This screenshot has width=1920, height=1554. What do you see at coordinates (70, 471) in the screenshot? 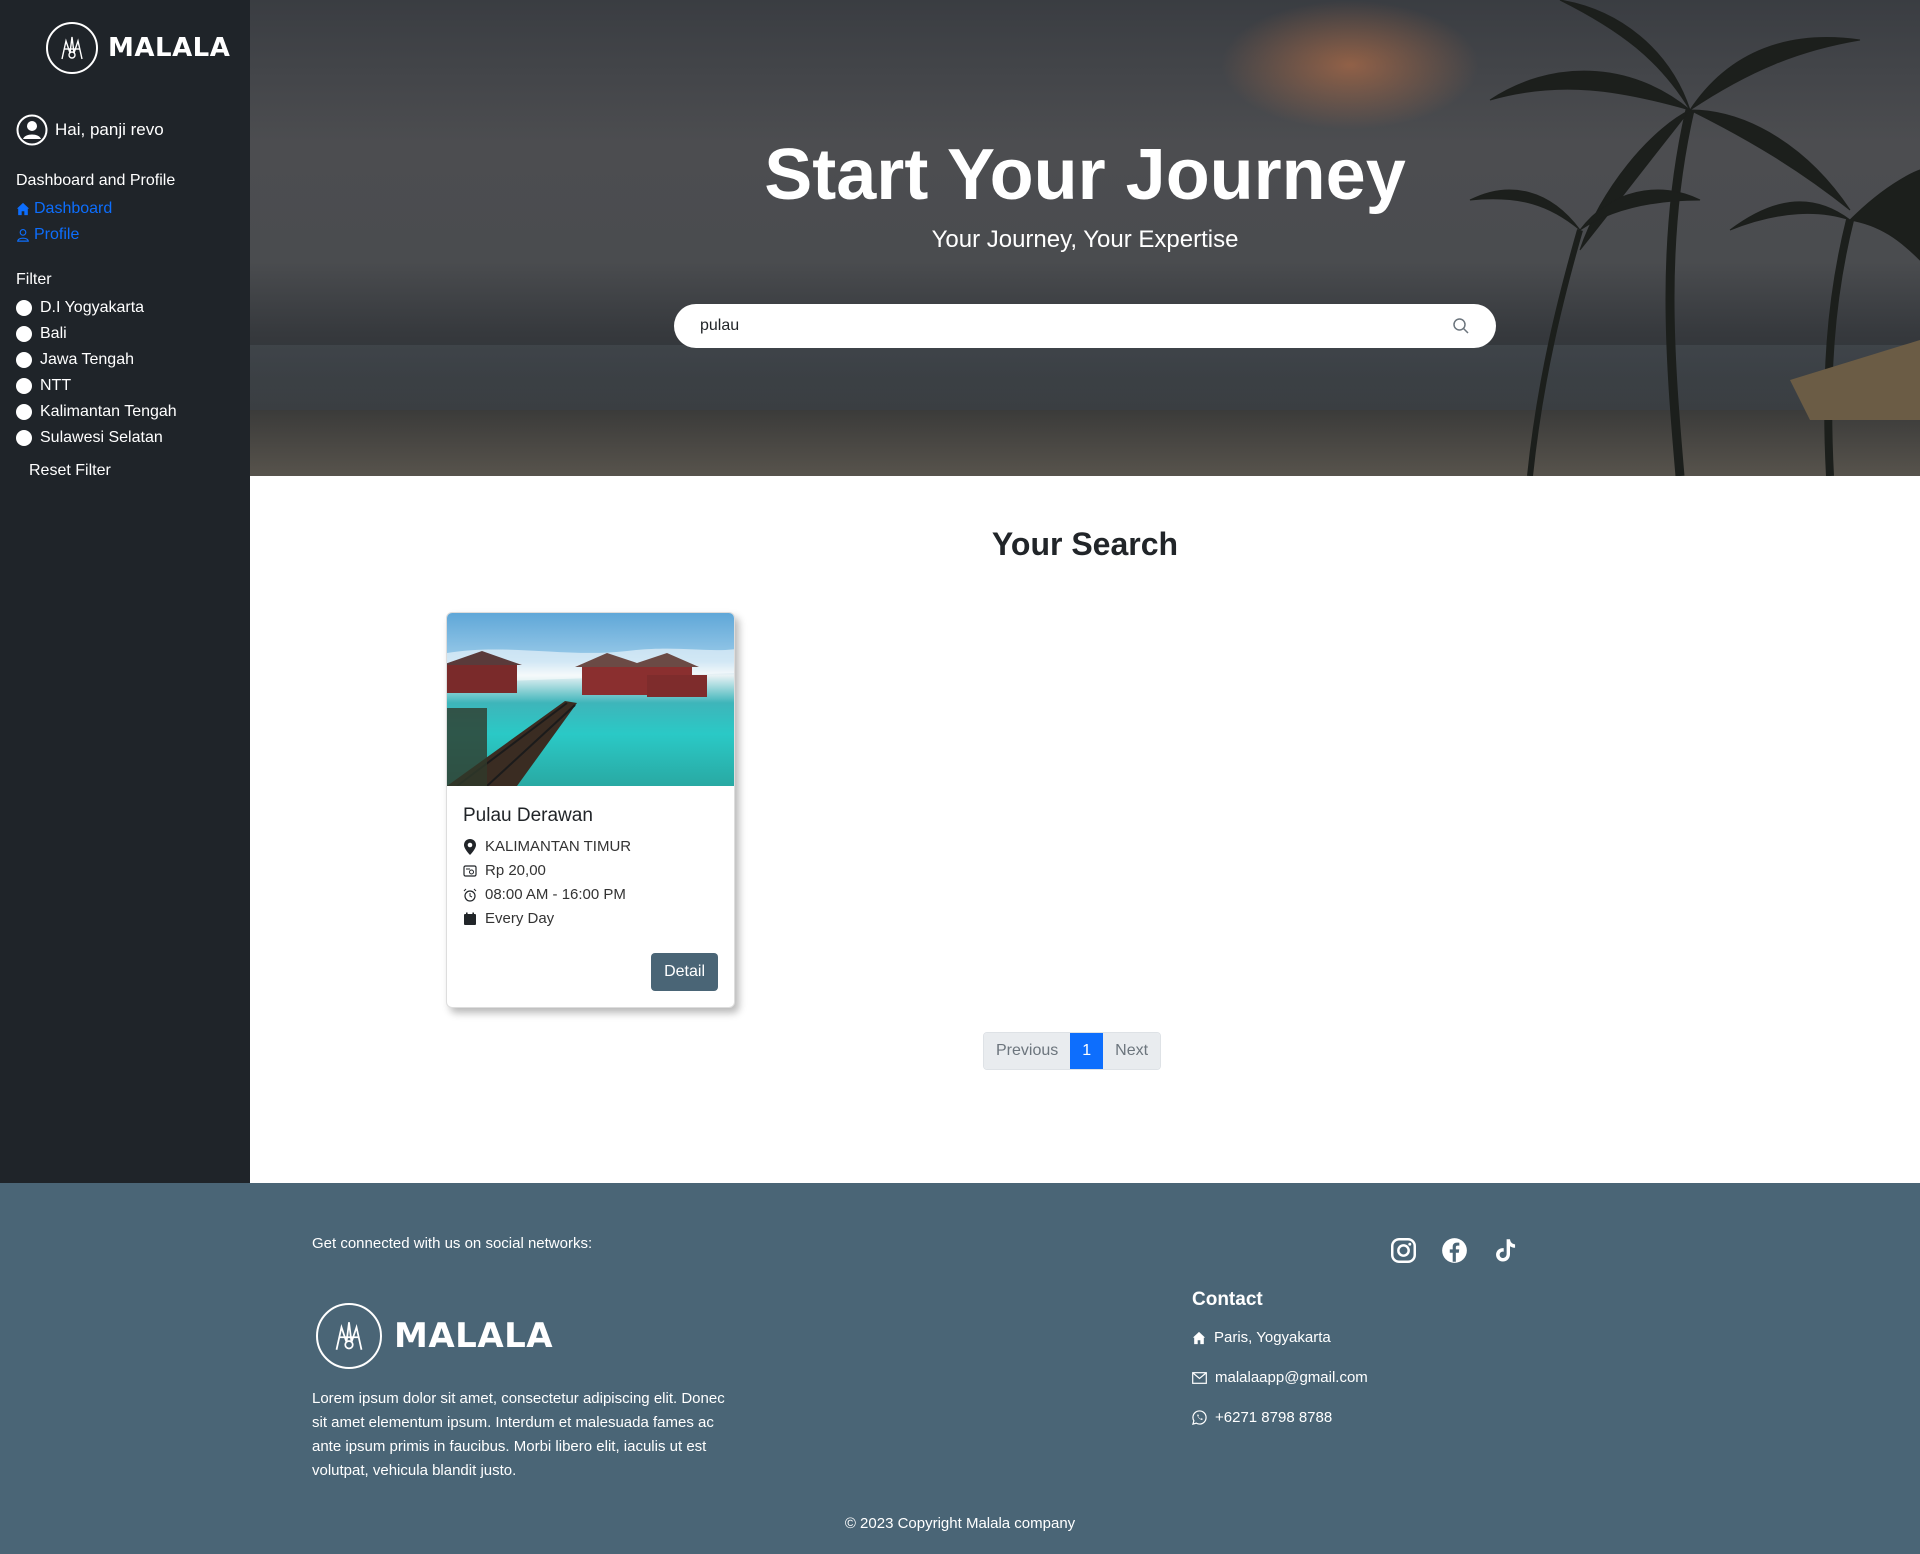
I see `reset-filter-button: Reset Filter` at bounding box center [70, 471].